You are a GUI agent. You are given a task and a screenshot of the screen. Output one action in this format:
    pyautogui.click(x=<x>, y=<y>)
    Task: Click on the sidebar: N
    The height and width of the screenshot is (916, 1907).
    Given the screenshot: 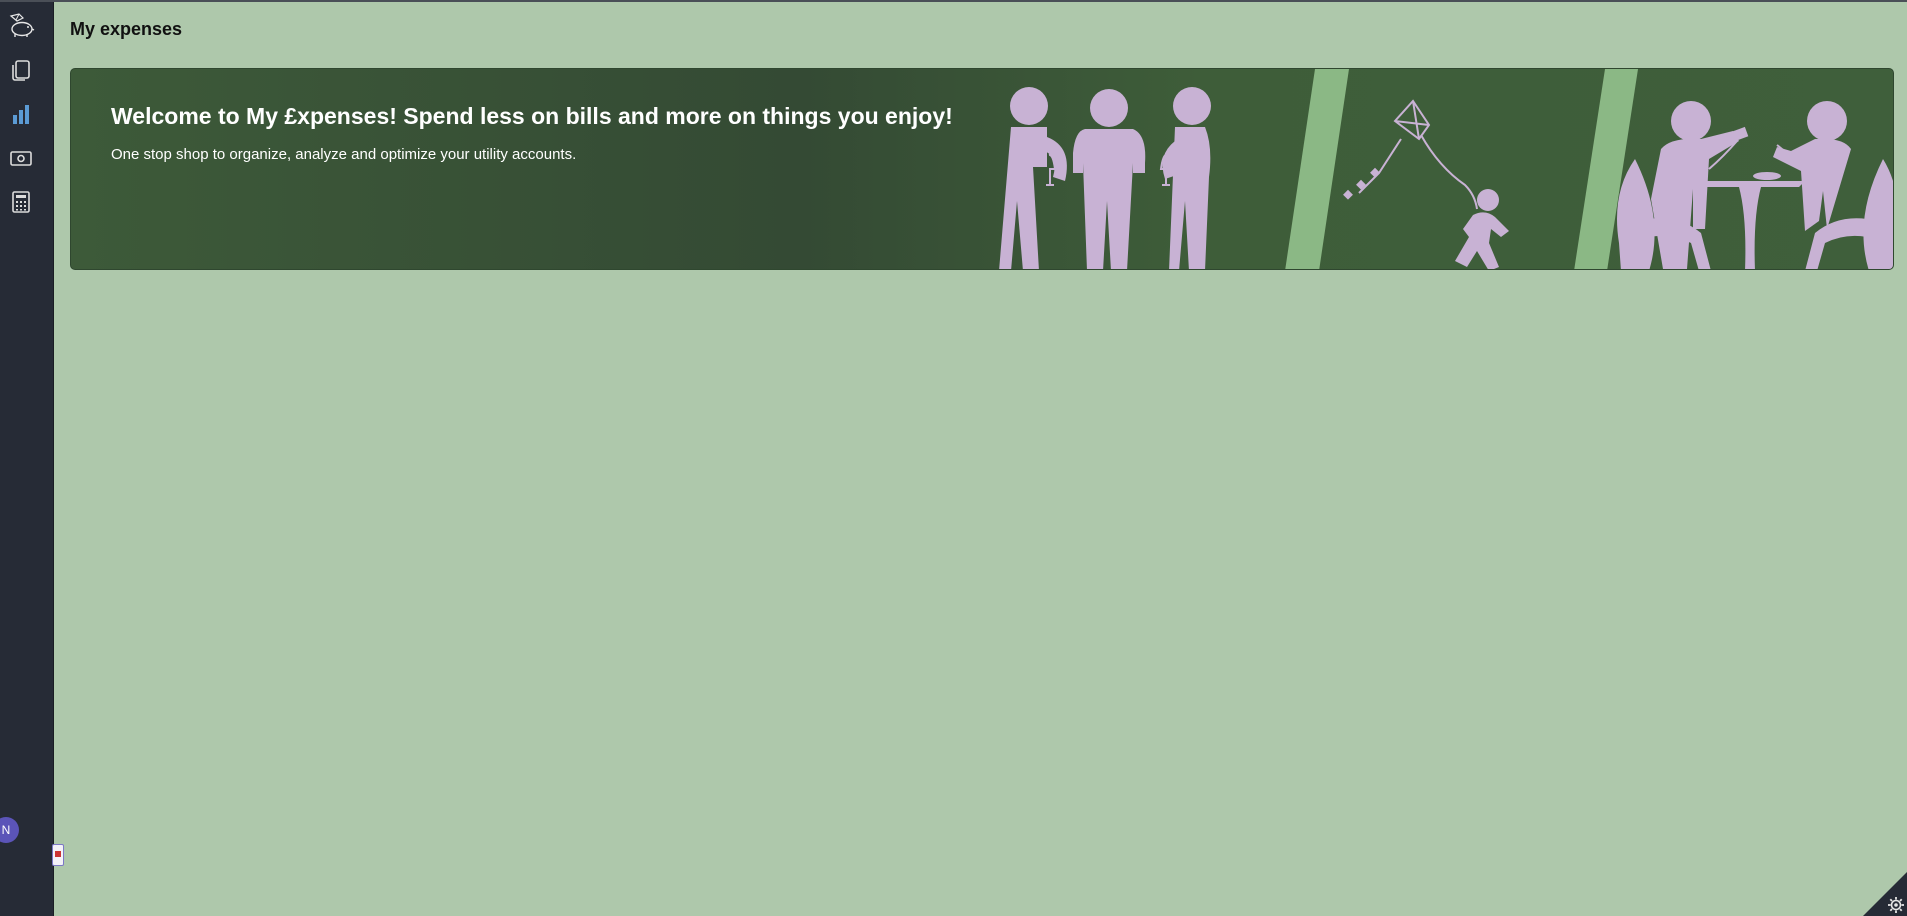 What is the action you would take?
    pyautogui.click(x=27, y=459)
    